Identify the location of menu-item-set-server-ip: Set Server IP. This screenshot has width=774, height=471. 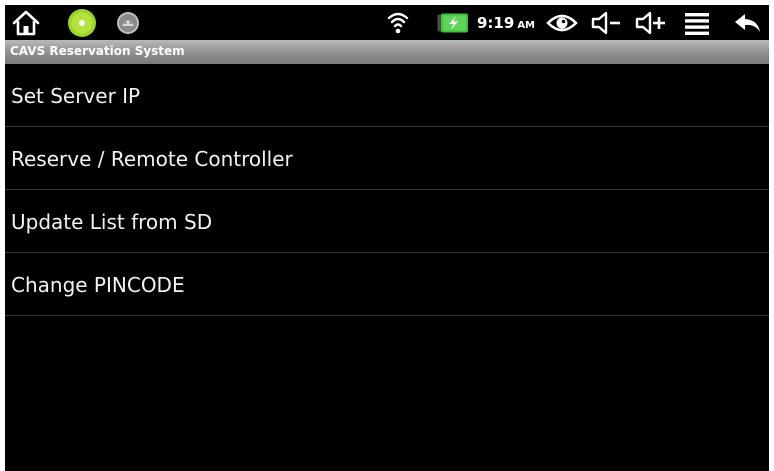
(387, 95).